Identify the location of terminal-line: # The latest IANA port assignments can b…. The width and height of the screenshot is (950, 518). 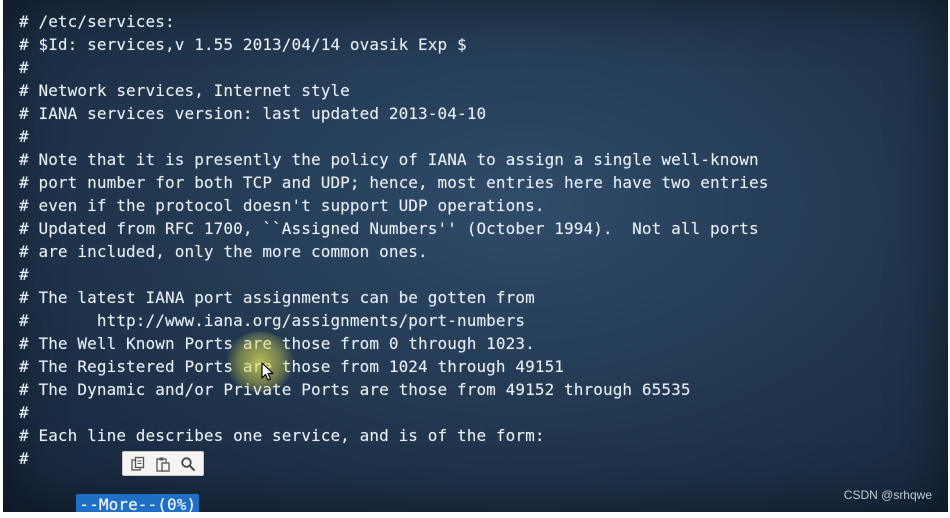
(277, 297).